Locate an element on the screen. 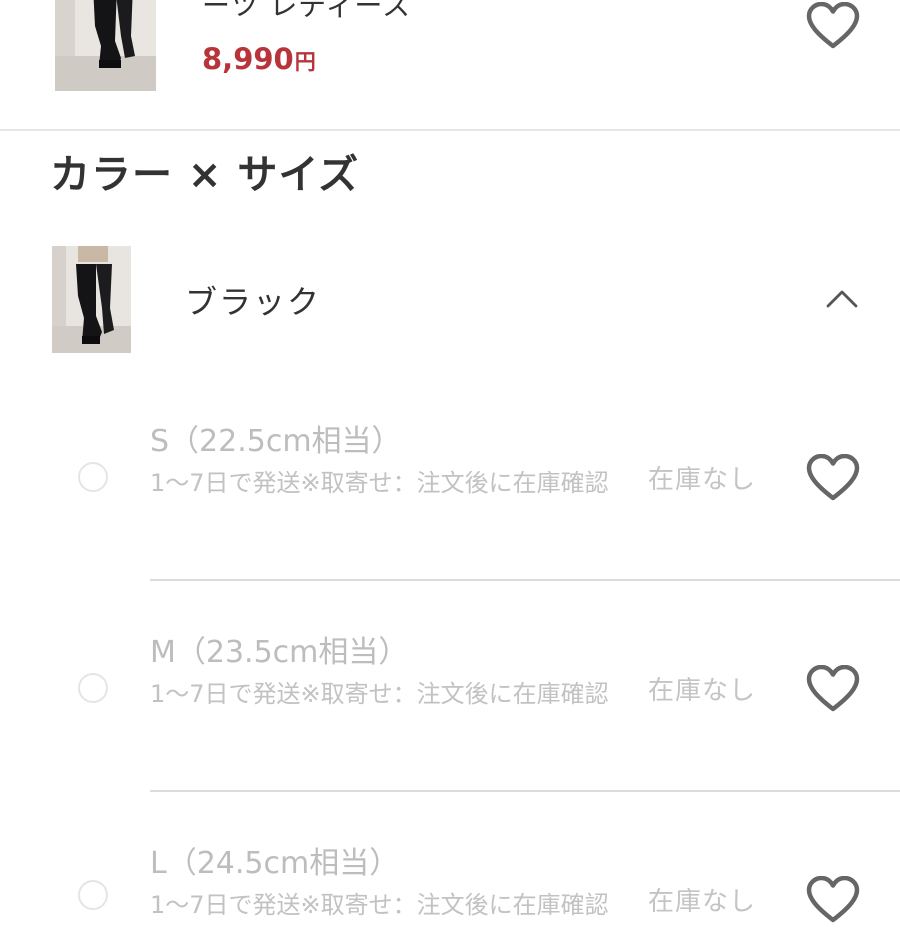 This screenshot has width=900, height=928. size-radio-l is located at coordinates (93, 895).